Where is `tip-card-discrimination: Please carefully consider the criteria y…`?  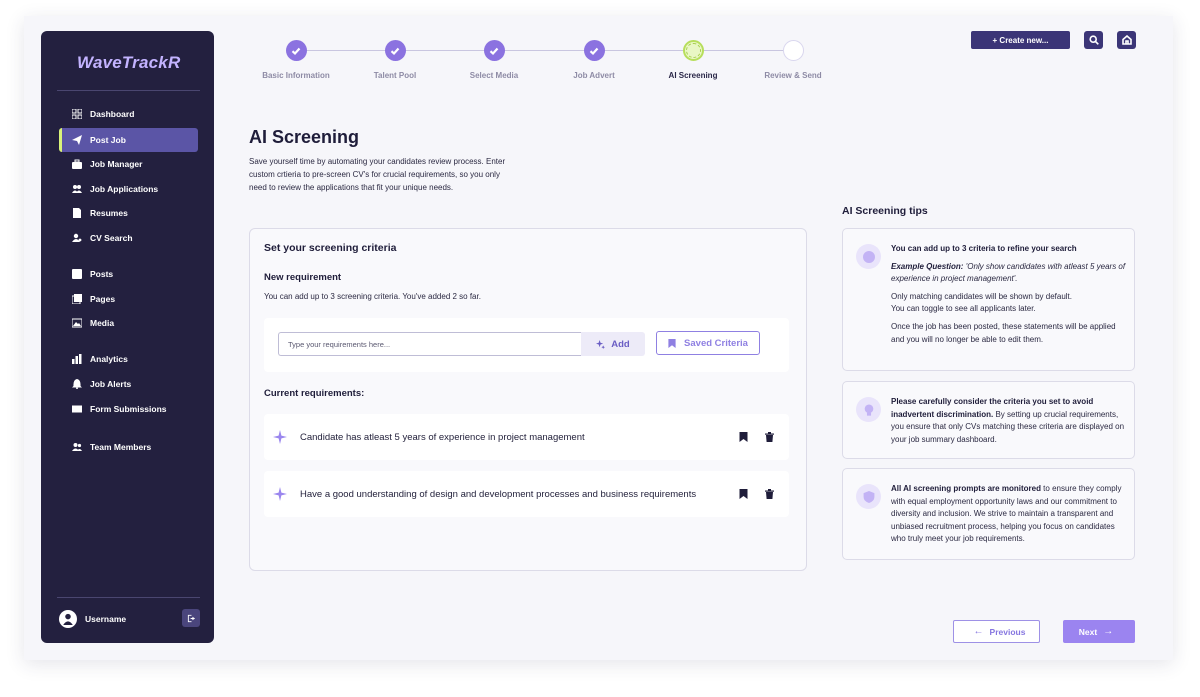
tip-card-discrimination: Please carefully consider the criteria y… is located at coordinates (988, 420).